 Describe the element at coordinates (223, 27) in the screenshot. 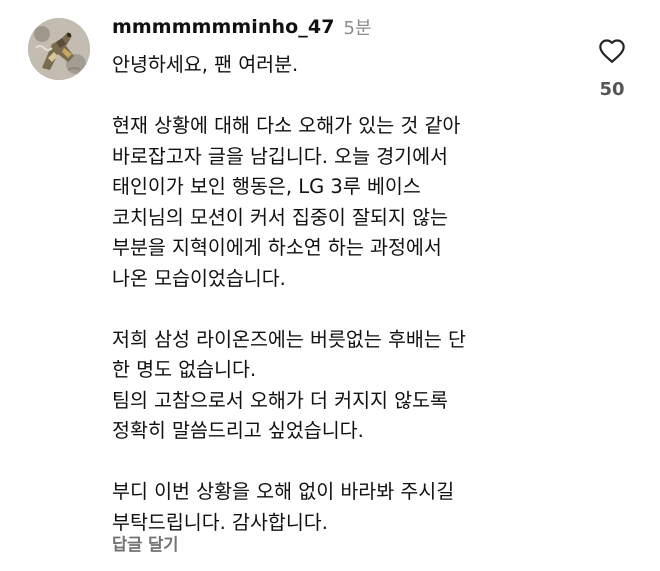

I see `username: mmmmmmminho_47` at that location.